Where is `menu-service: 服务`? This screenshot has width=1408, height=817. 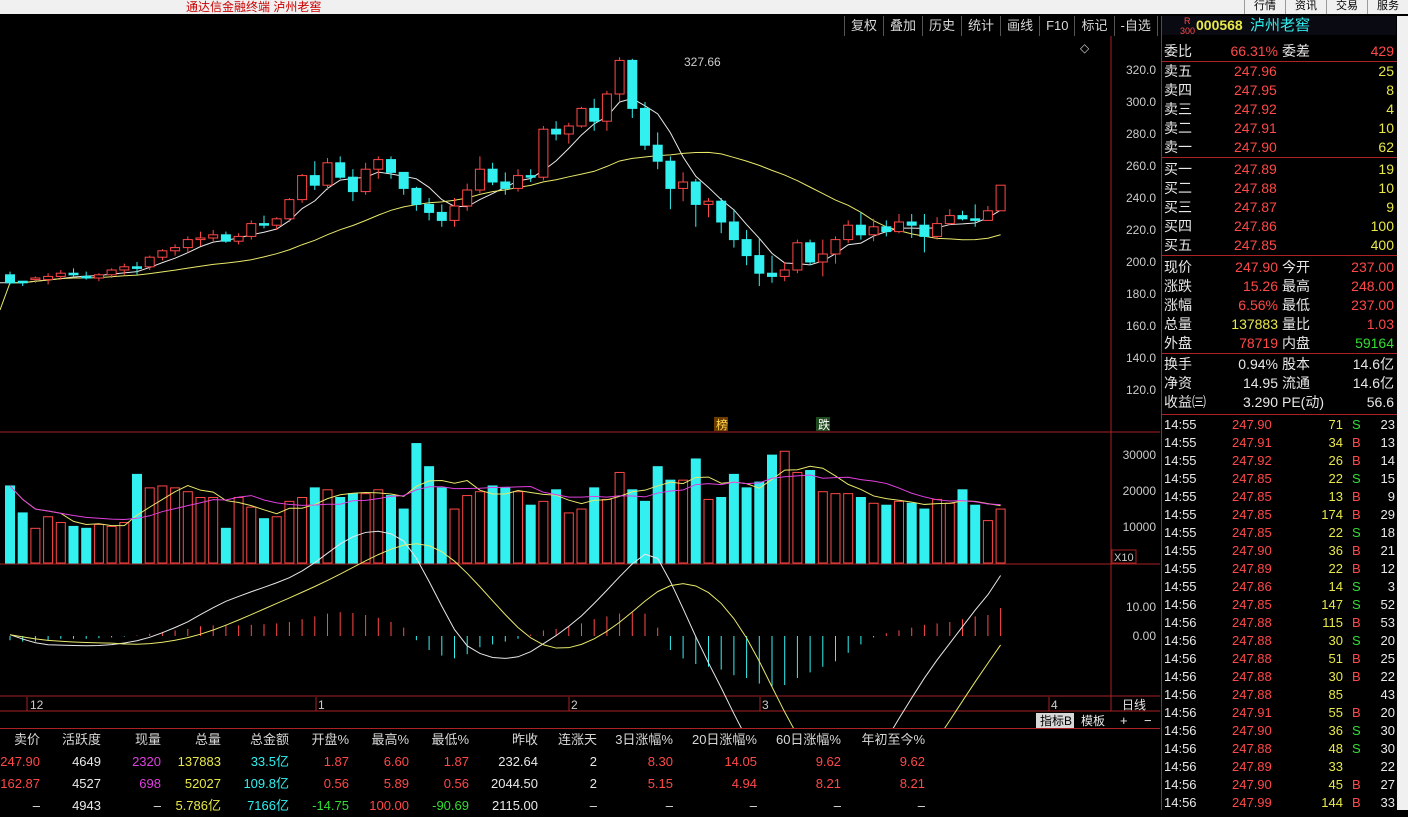 menu-service: 服务 is located at coordinates (1387, 7).